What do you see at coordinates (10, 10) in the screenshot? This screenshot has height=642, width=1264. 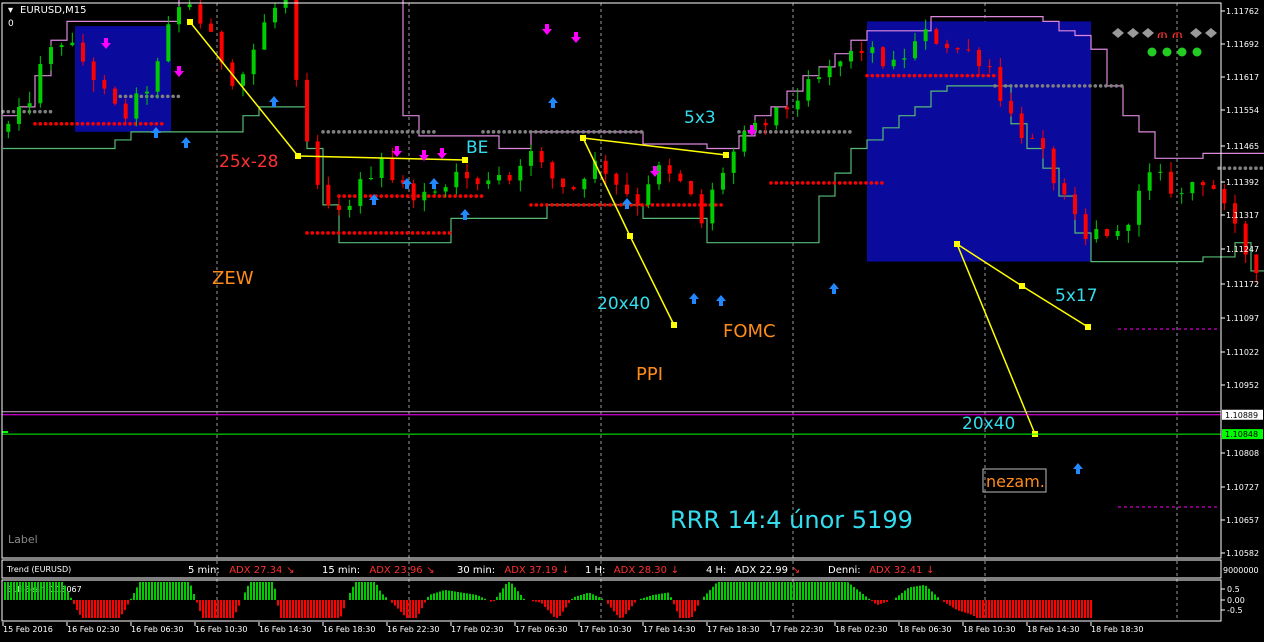 I see `title-triangle-icon: ▾` at bounding box center [10, 10].